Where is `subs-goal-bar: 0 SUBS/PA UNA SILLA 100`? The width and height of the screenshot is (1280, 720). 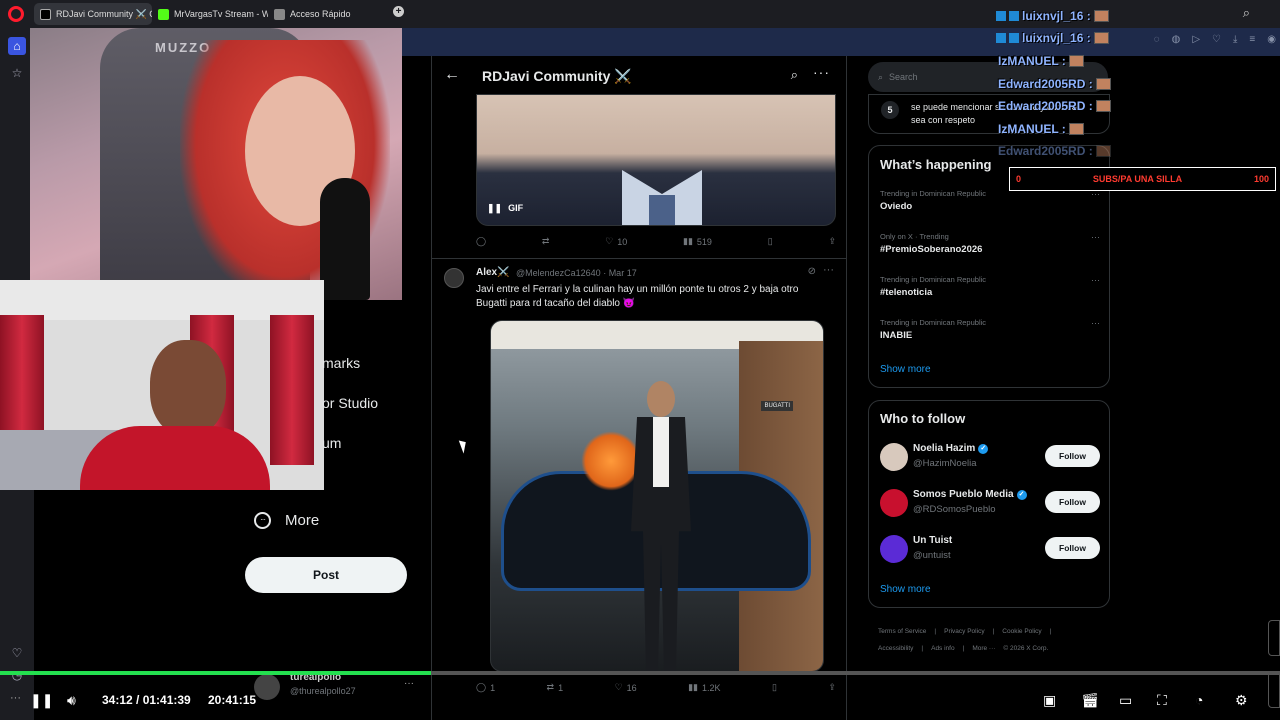 subs-goal-bar: 0 SUBS/PA UNA SILLA 100 is located at coordinates (1142, 179).